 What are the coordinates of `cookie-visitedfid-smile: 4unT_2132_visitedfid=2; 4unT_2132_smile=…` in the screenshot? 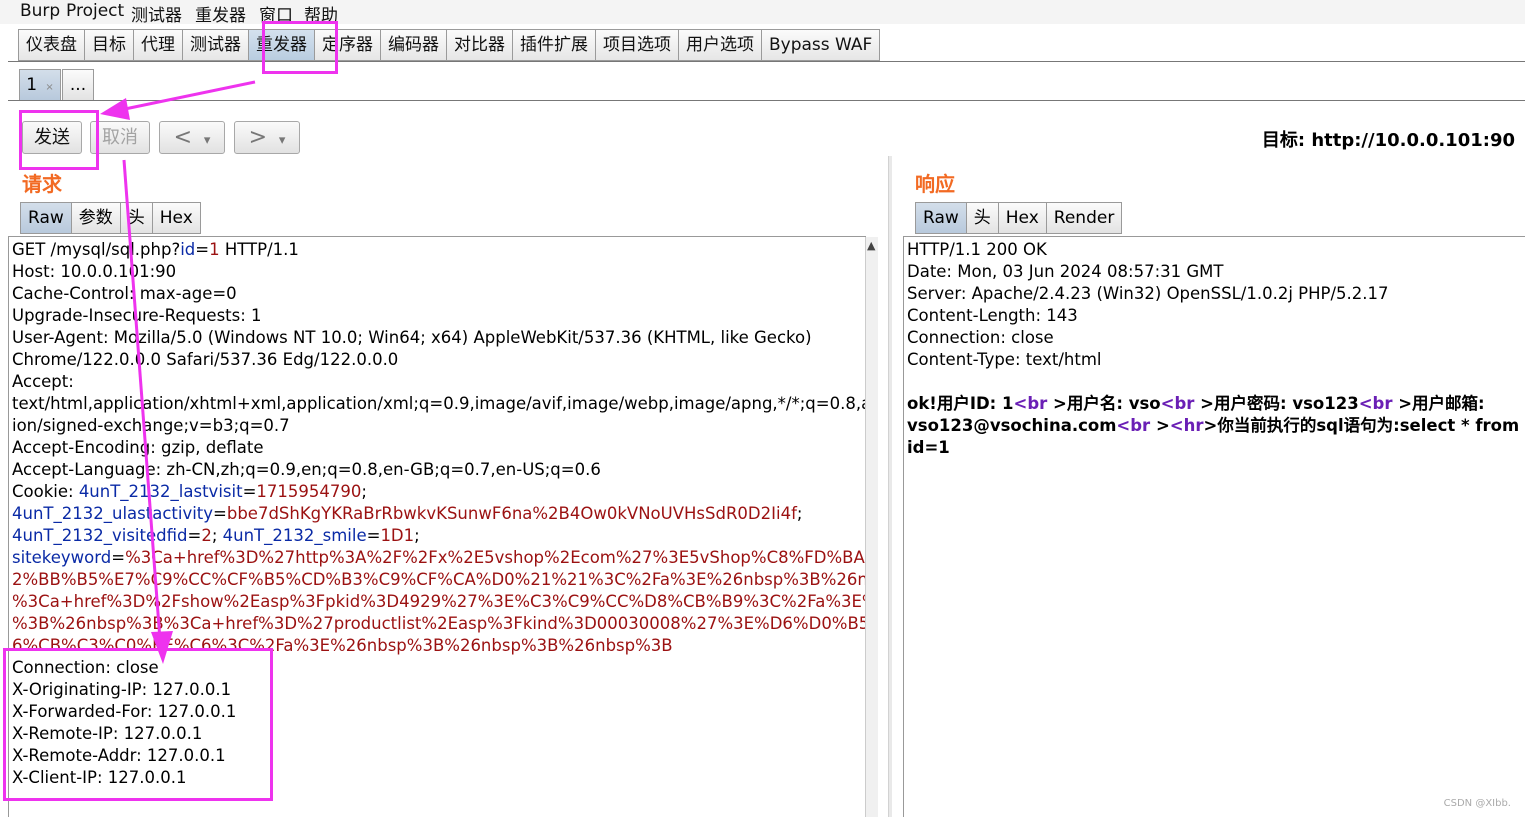 It's located at (216, 535).